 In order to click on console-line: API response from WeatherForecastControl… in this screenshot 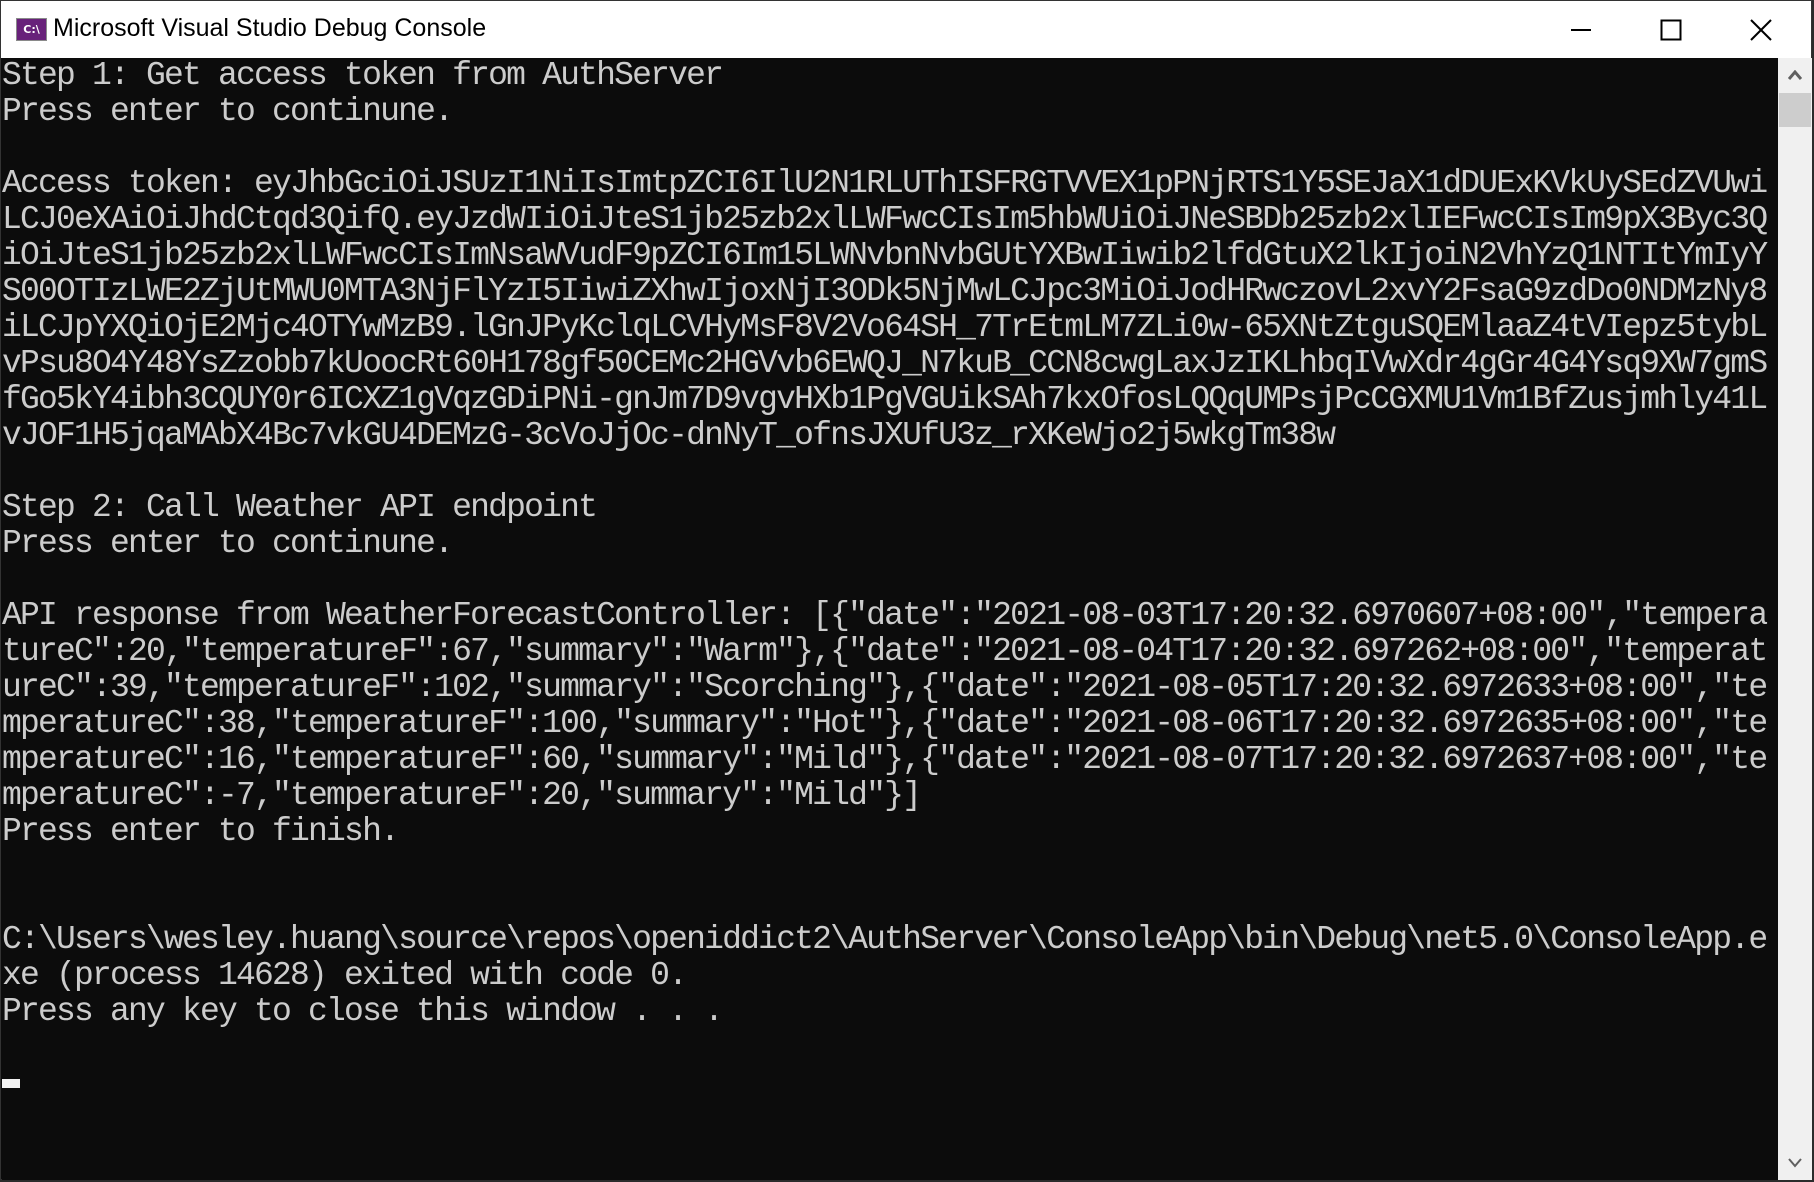, I will do `click(885, 615)`.